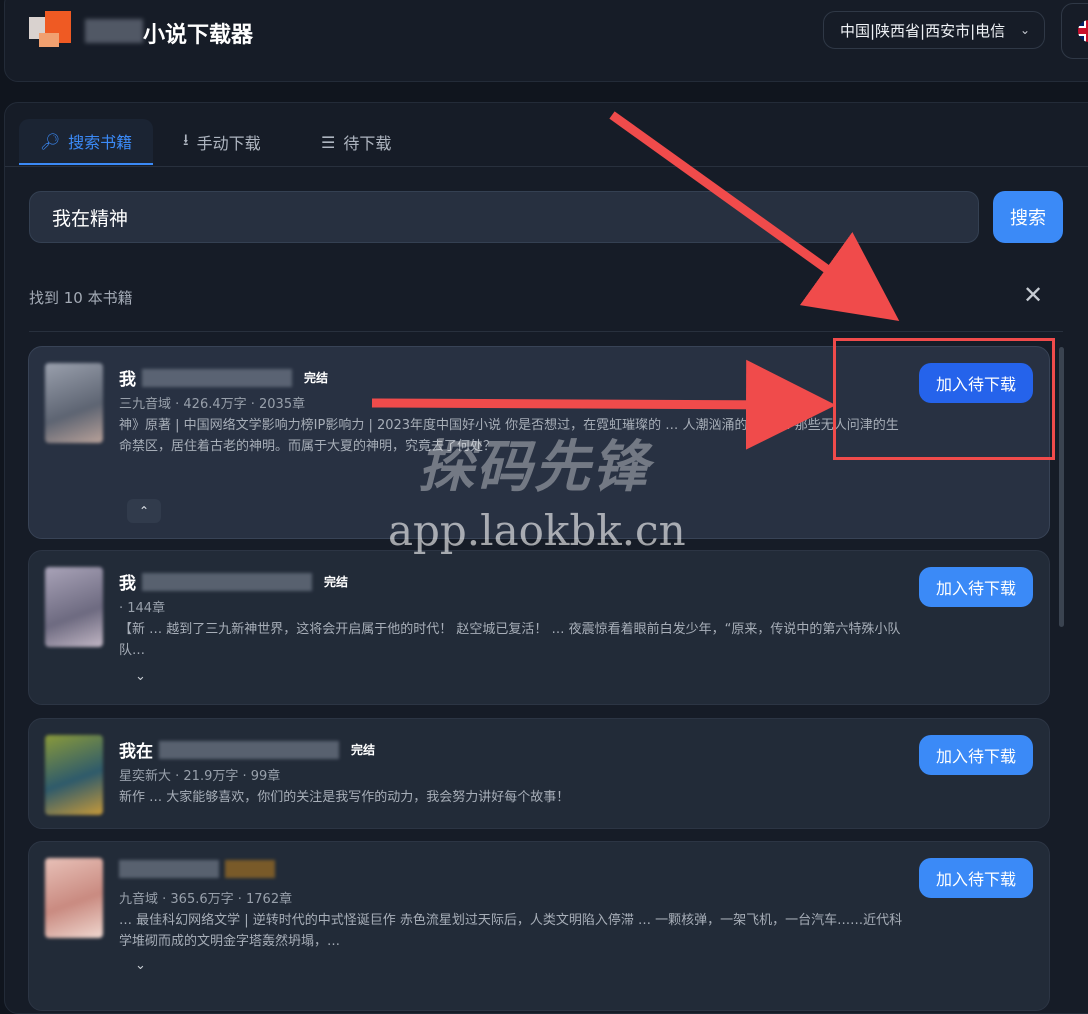  I want to click on arrow-diagonal, so click(754, 216).